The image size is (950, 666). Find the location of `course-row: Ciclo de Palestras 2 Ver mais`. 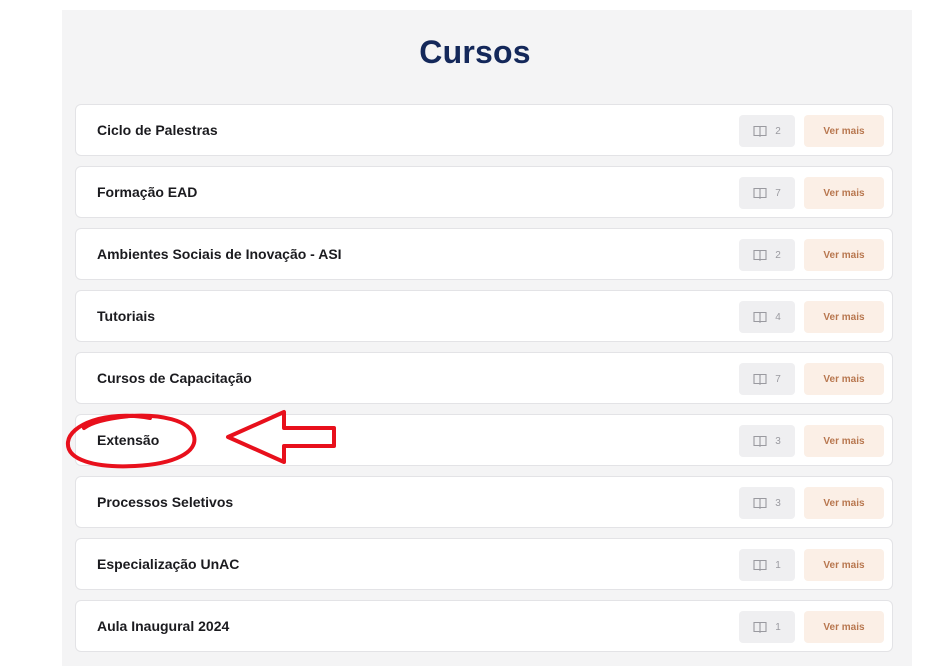

course-row: Ciclo de Palestras 2 Ver mais is located at coordinates (484, 130).